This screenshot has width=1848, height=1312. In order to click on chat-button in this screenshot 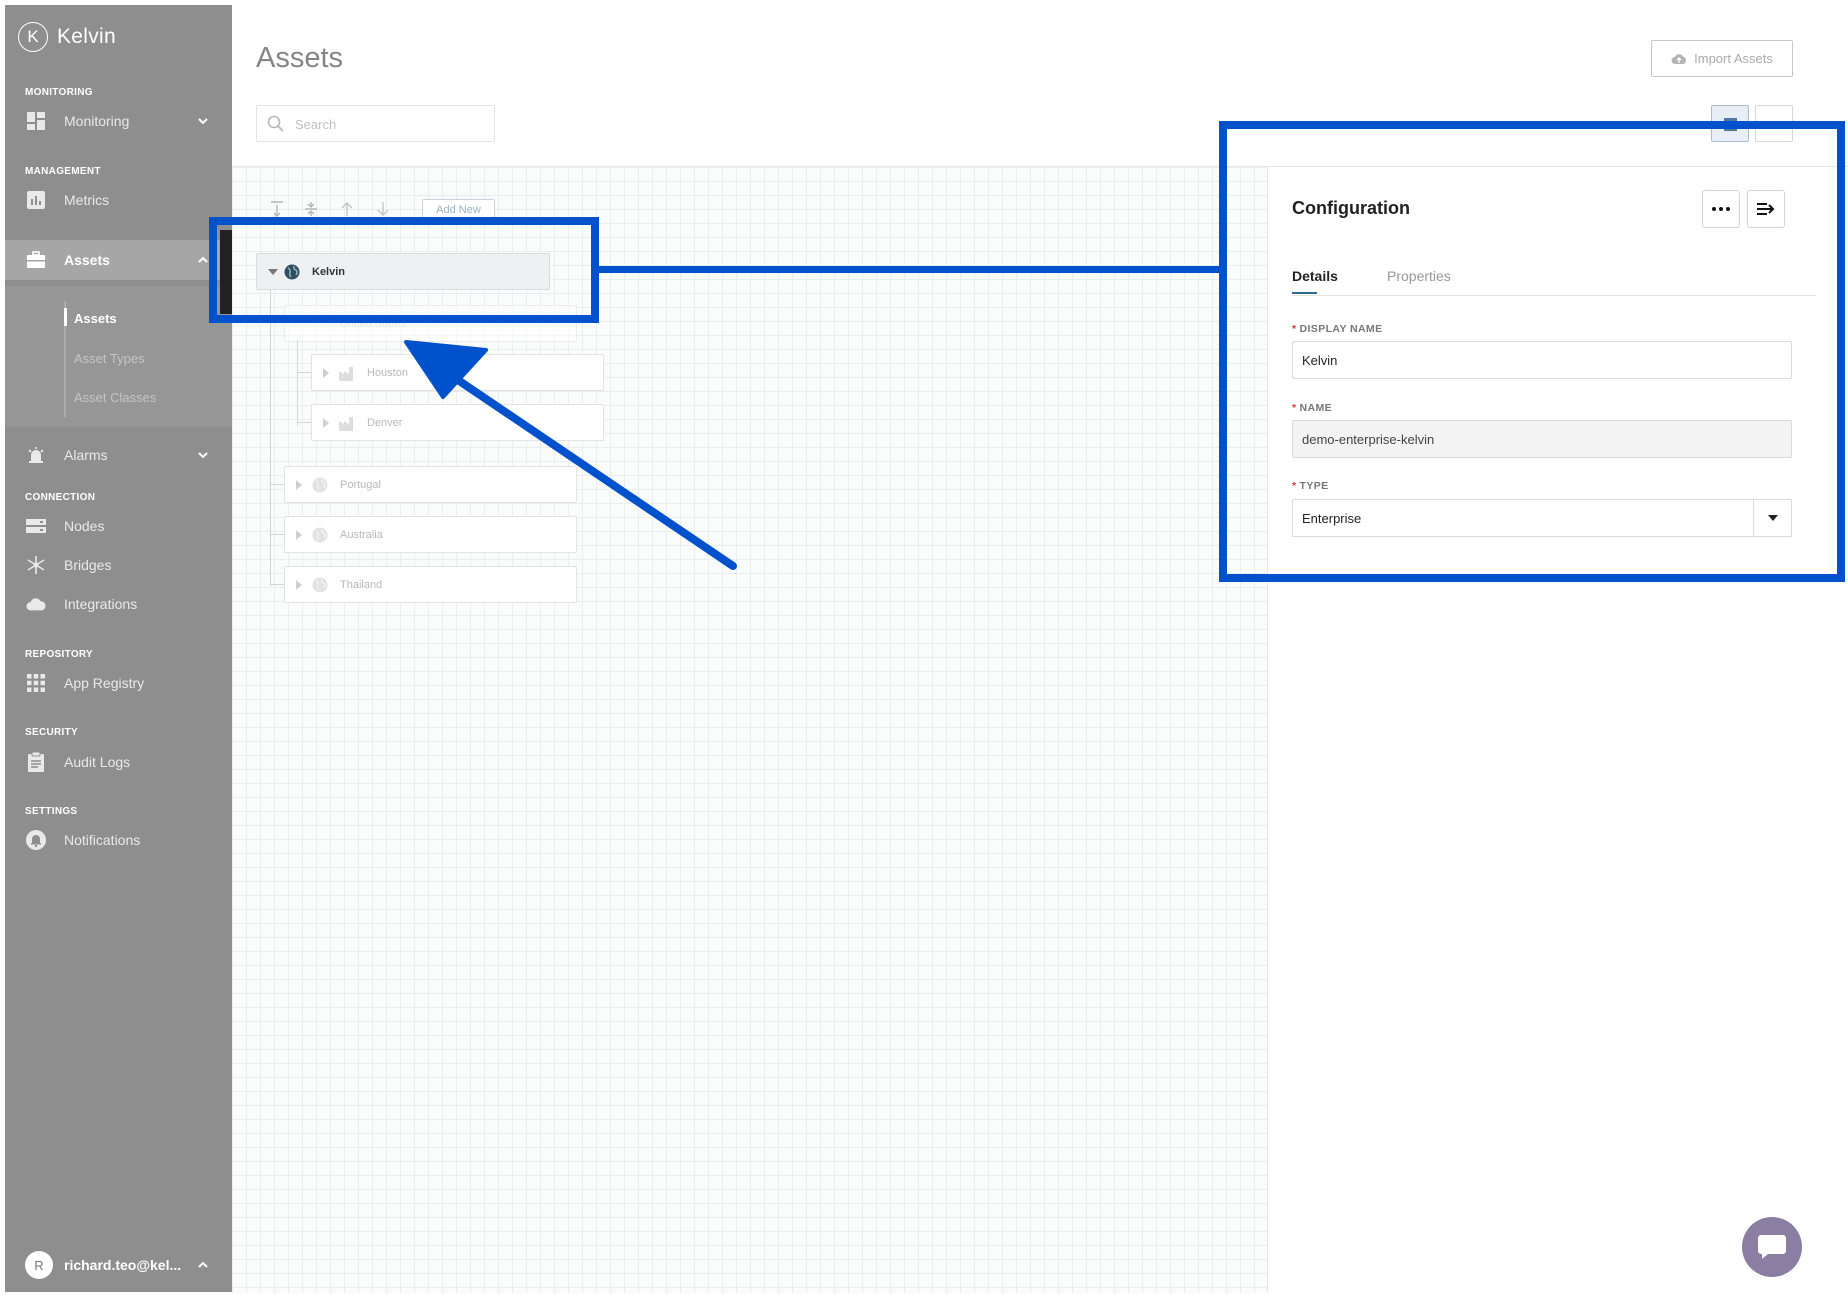, I will do `click(1772, 1247)`.